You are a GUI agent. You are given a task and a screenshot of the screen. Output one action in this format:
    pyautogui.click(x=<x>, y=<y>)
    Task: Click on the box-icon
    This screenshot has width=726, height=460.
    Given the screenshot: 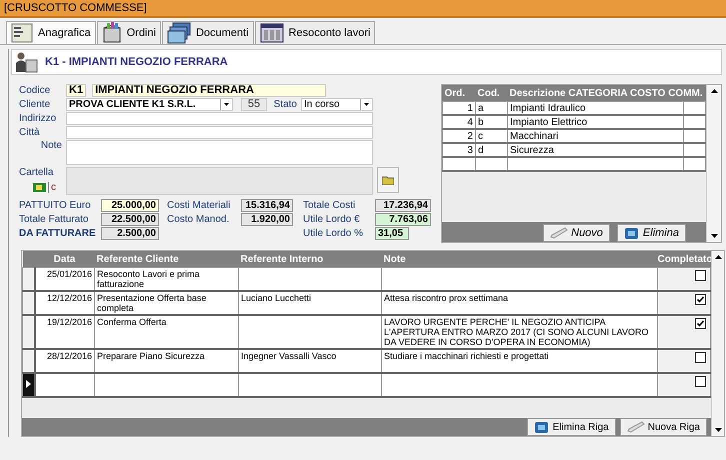 What is the action you would take?
    pyautogui.click(x=112, y=33)
    